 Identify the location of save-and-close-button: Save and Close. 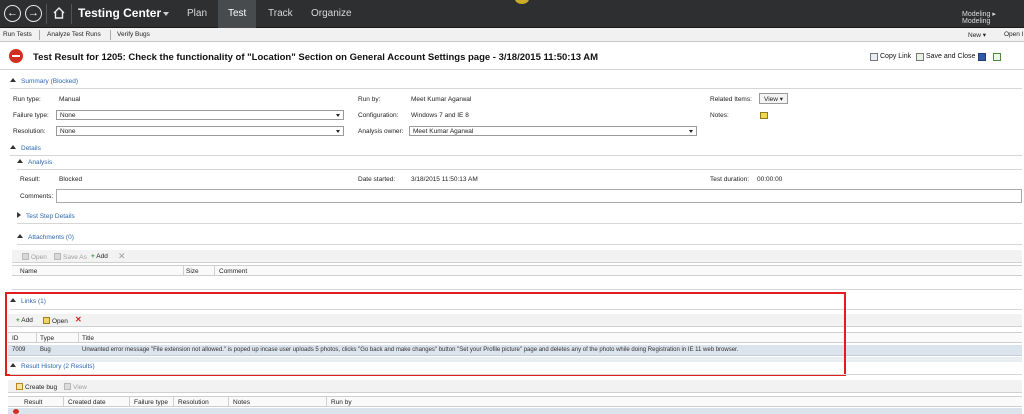
(950, 56).